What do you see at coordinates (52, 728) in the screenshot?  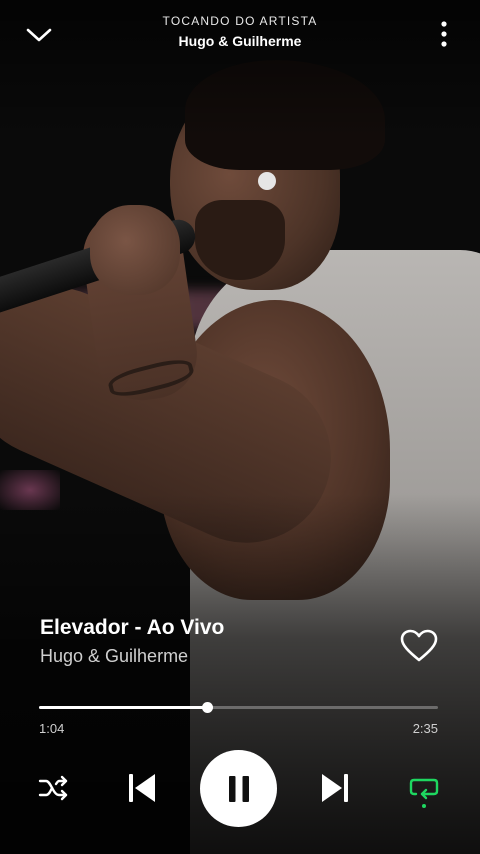 I see `elapsed-time: 1:04` at bounding box center [52, 728].